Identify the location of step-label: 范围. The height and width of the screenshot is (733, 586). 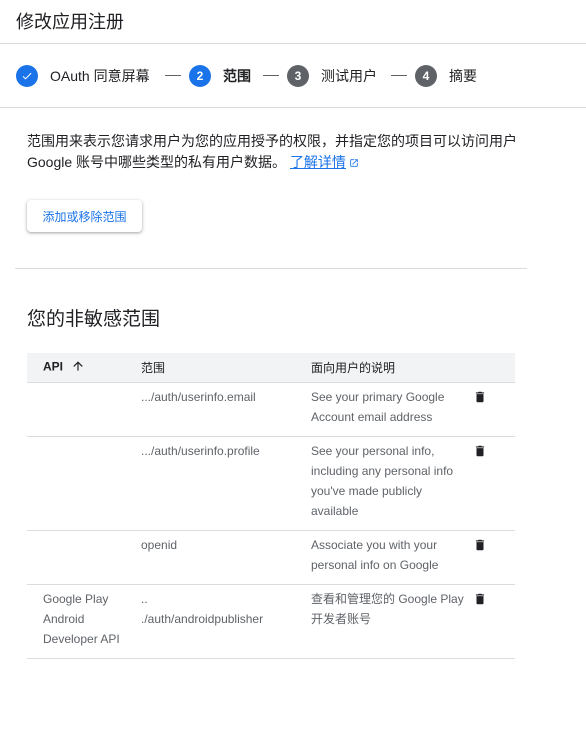
(237, 76).